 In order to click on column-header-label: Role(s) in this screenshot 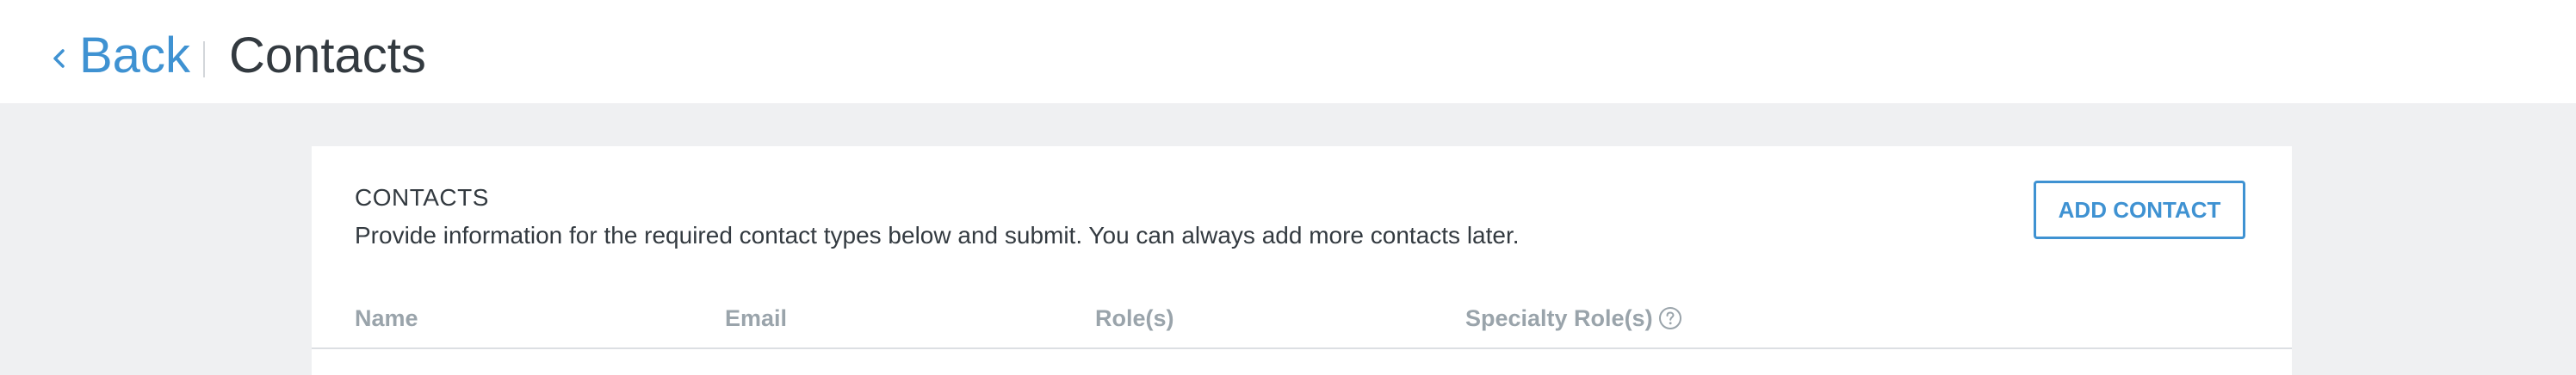, I will do `click(1135, 318)`.